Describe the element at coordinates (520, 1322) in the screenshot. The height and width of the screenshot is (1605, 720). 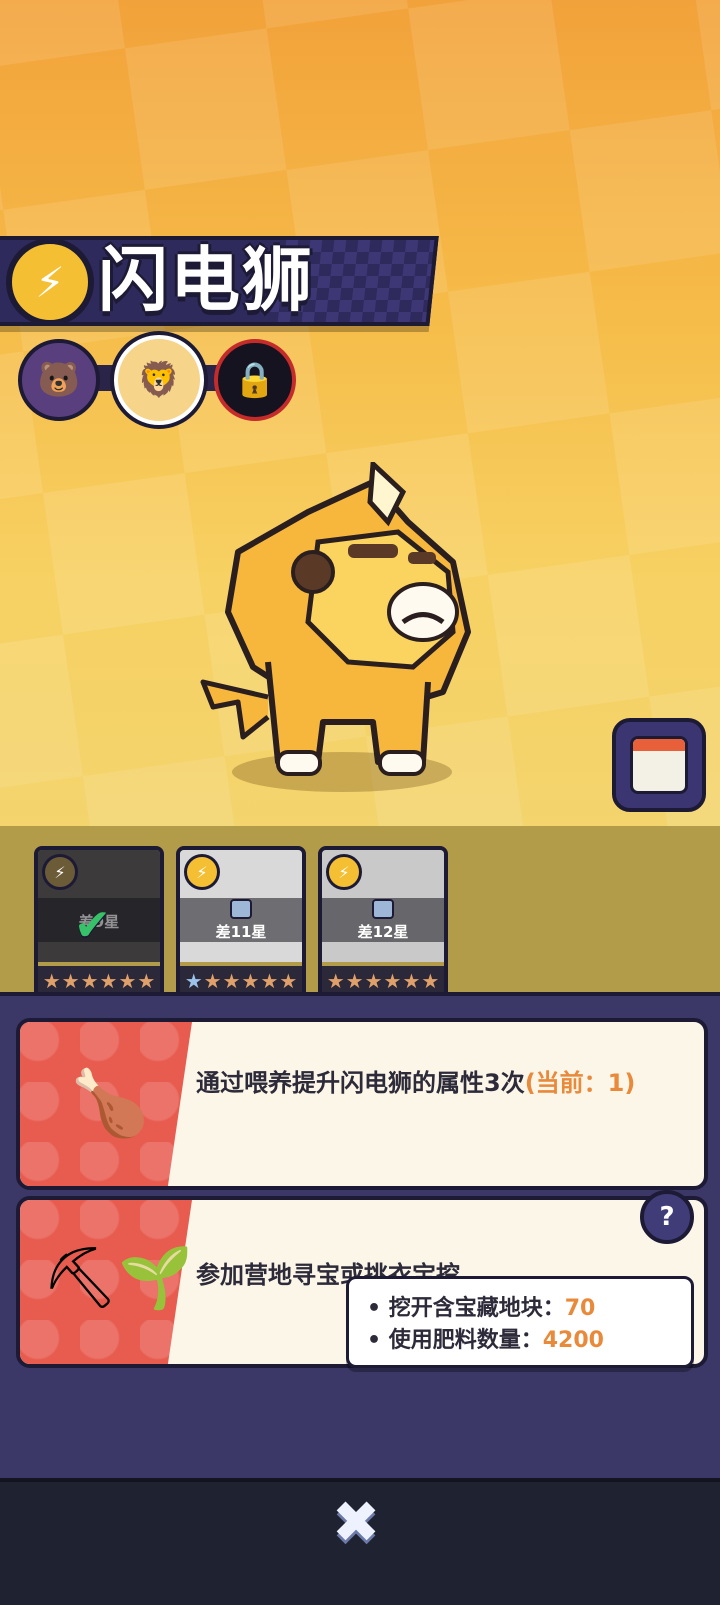
I see `task-tooltip: • 挖开含宝藏地块：70 • 使用肥料数量：4200` at that location.